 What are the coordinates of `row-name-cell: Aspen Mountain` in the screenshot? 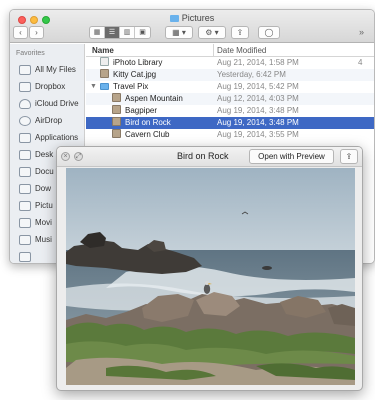 It's located at (147, 99).